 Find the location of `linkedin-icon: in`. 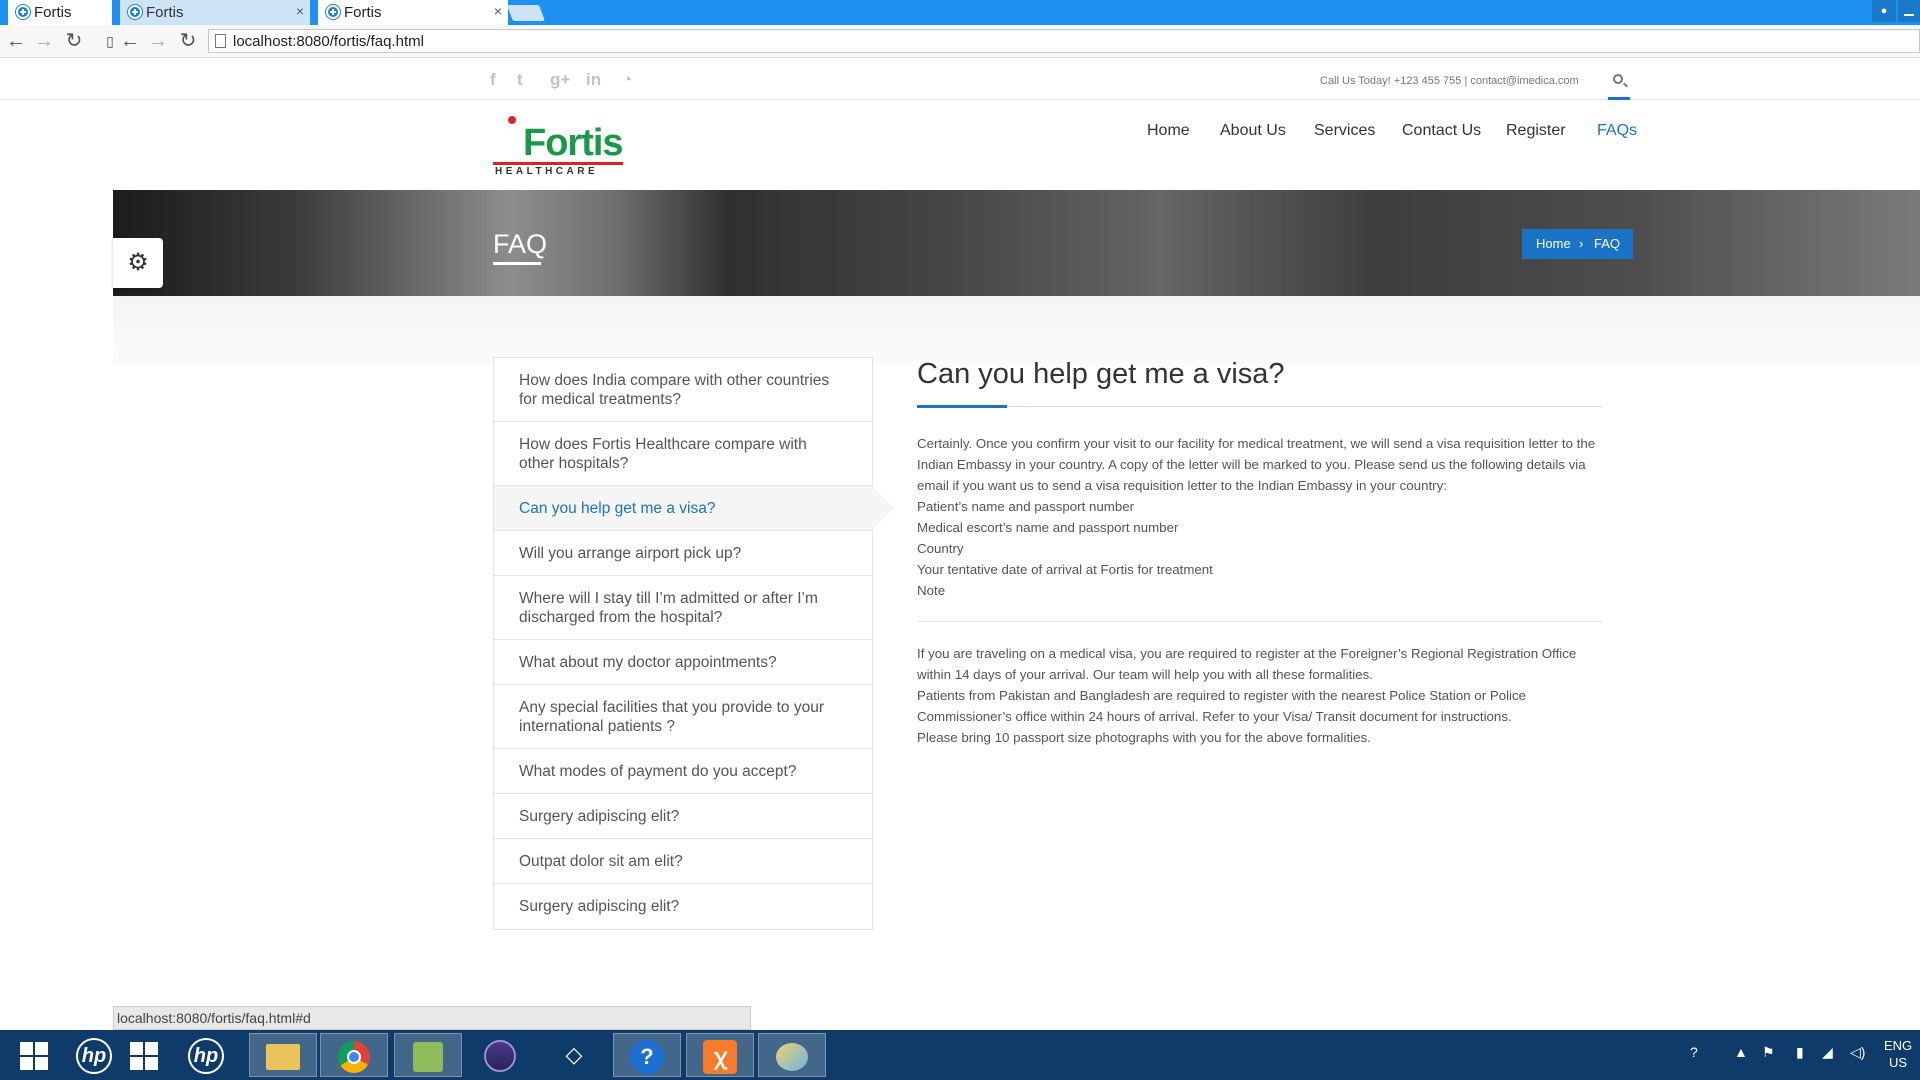

linkedin-icon: in is located at coordinates (593, 80).